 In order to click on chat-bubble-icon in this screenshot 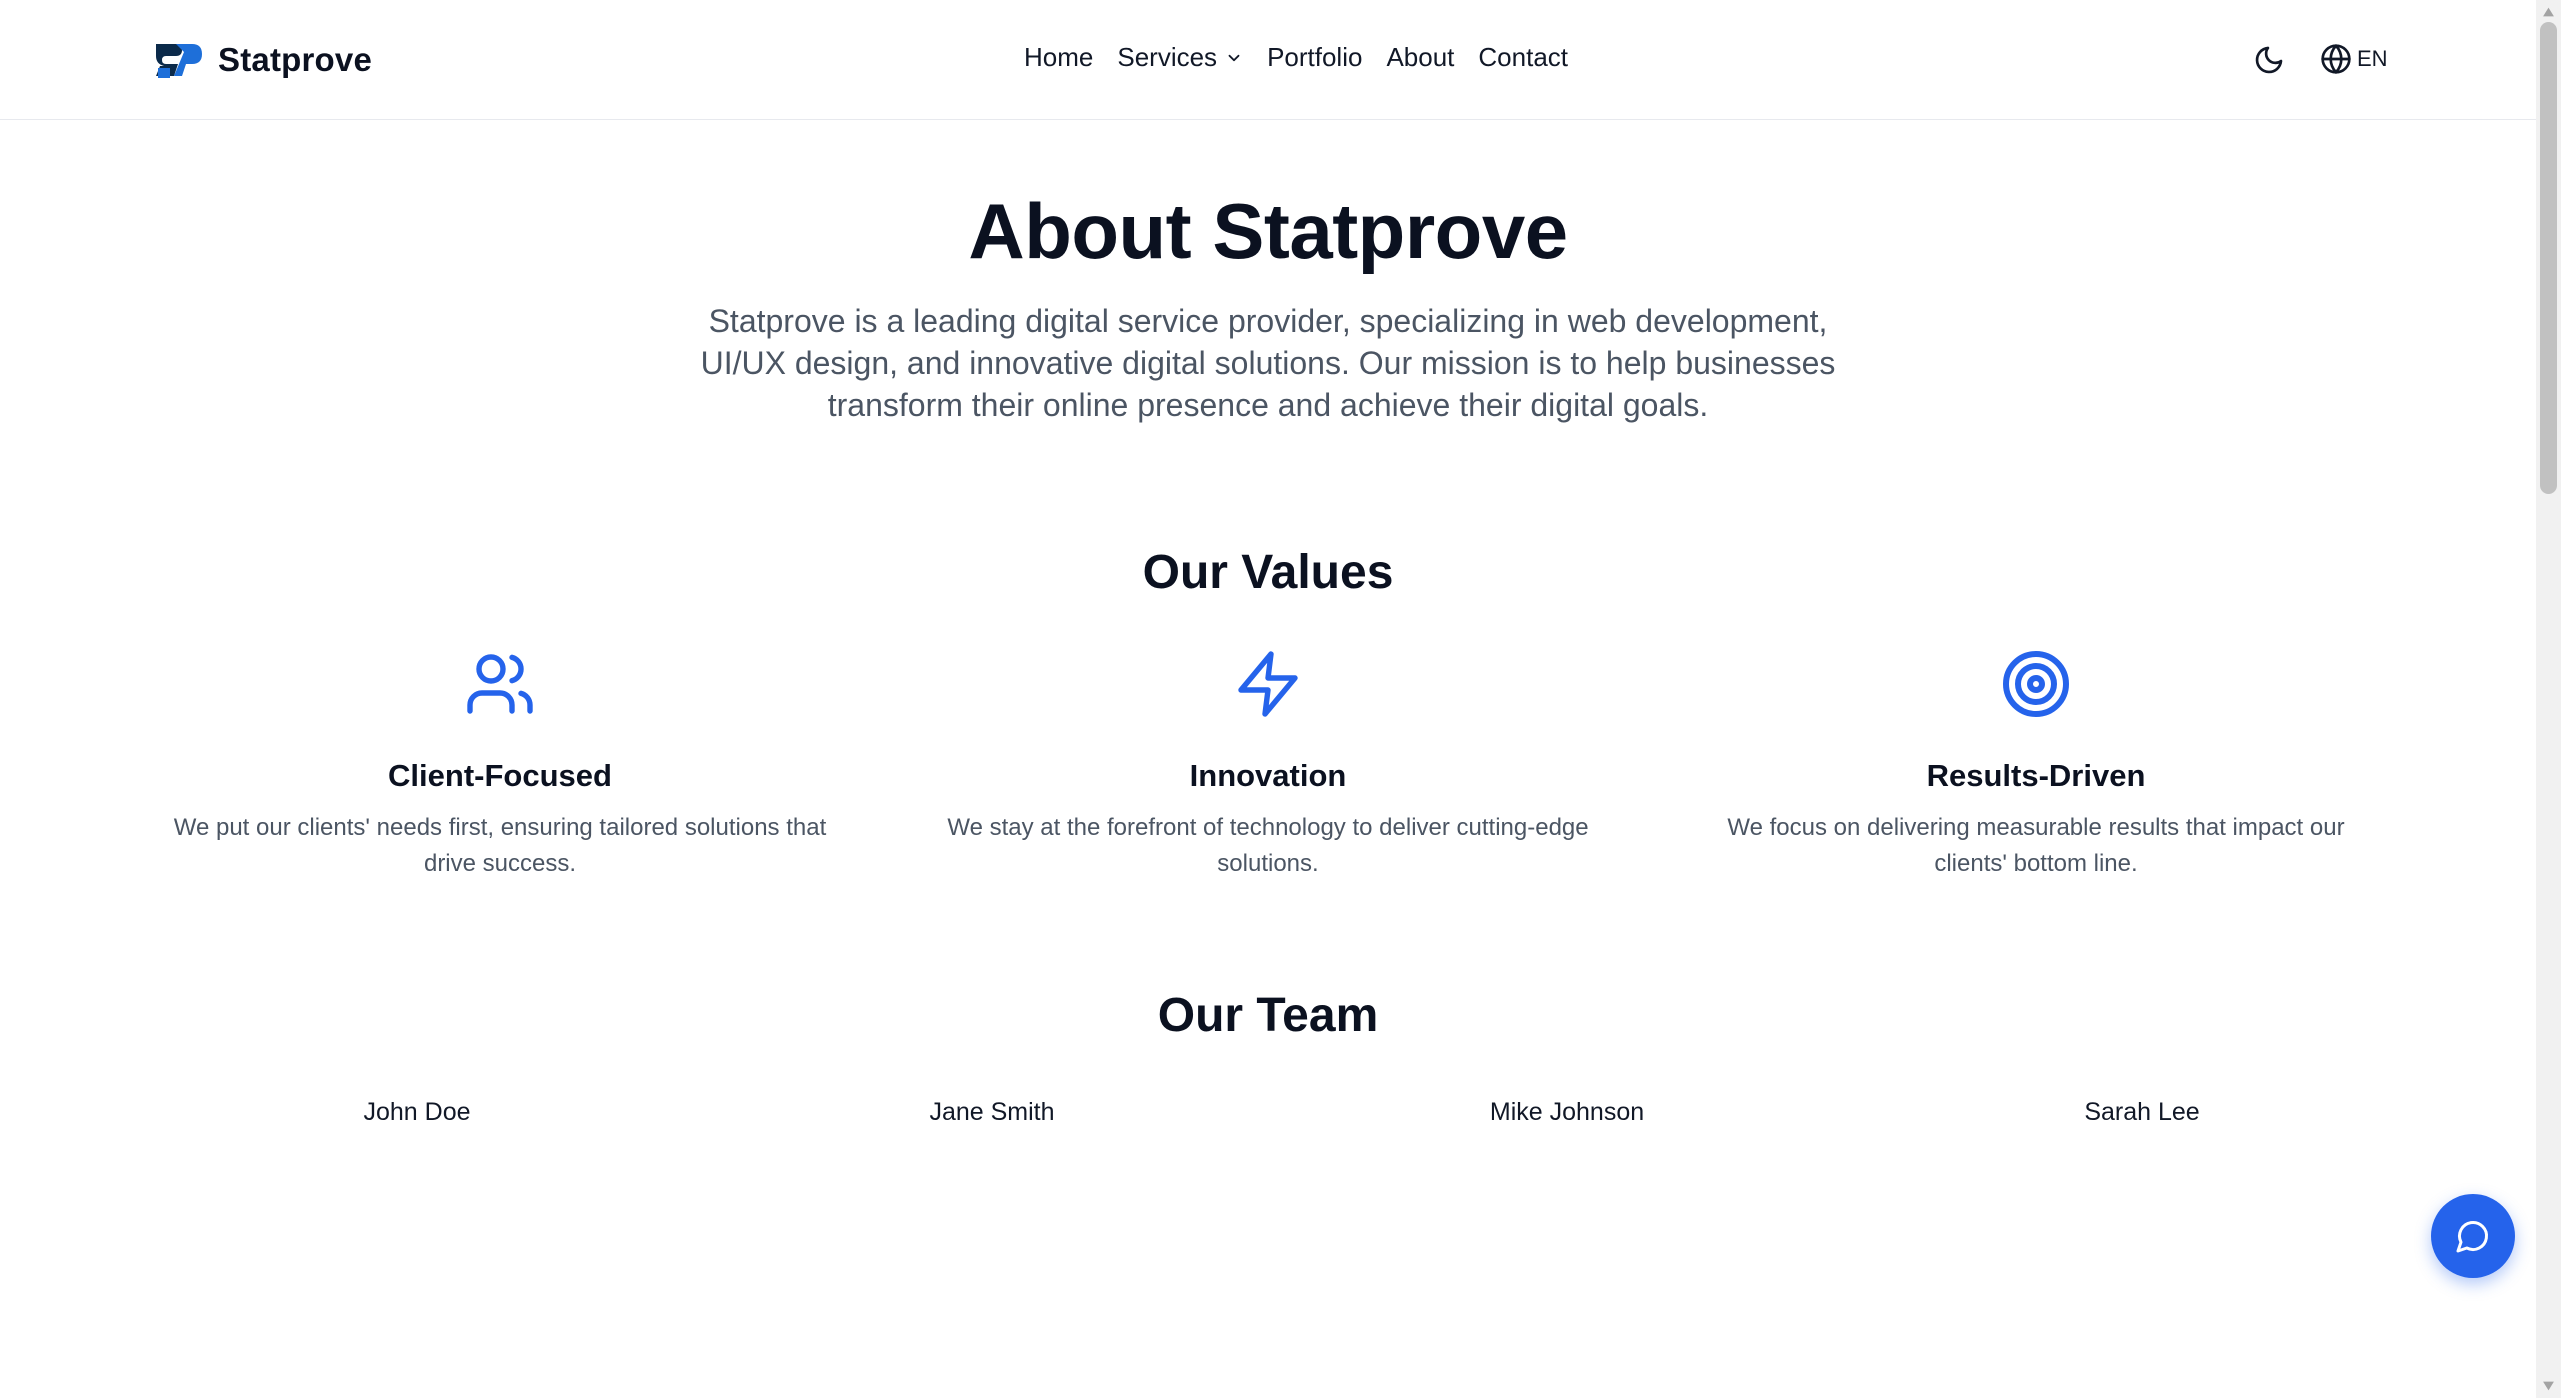, I will do `click(2472, 1236)`.